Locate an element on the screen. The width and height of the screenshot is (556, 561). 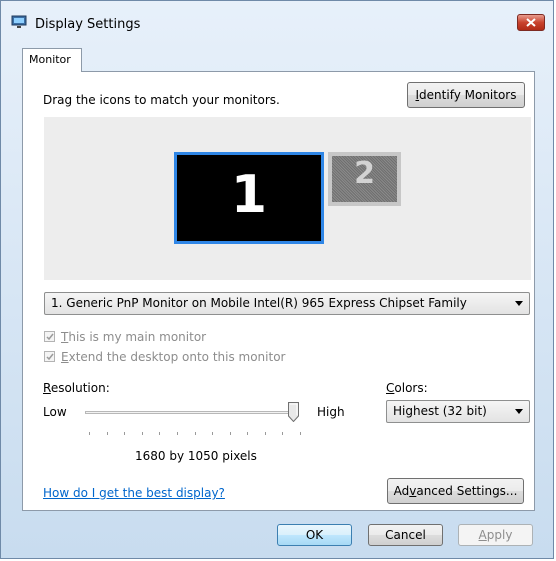
resolution-accel: R is located at coordinates (47, 388).